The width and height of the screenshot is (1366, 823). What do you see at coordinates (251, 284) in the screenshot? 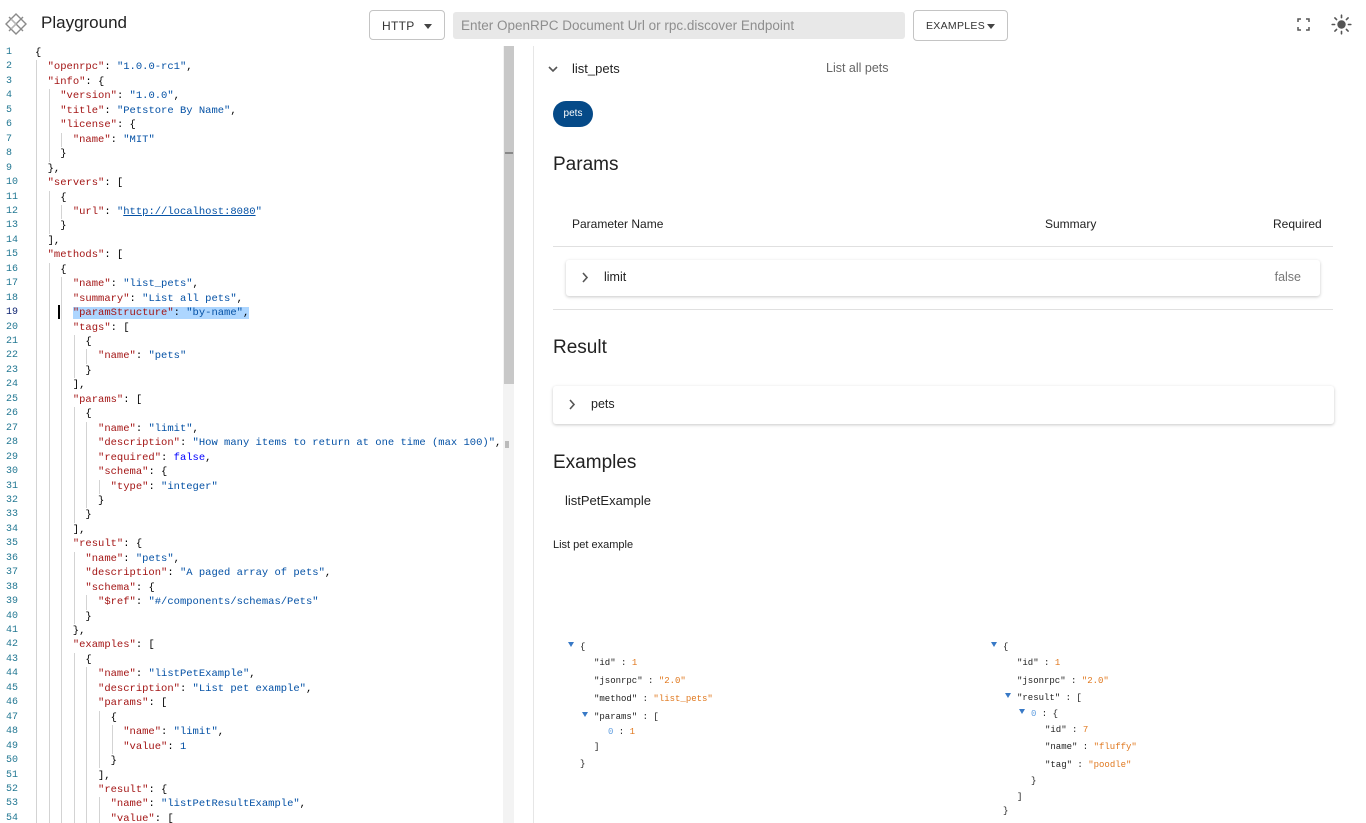
I see `editor-line: 17 "name": "list_pets",` at bounding box center [251, 284].